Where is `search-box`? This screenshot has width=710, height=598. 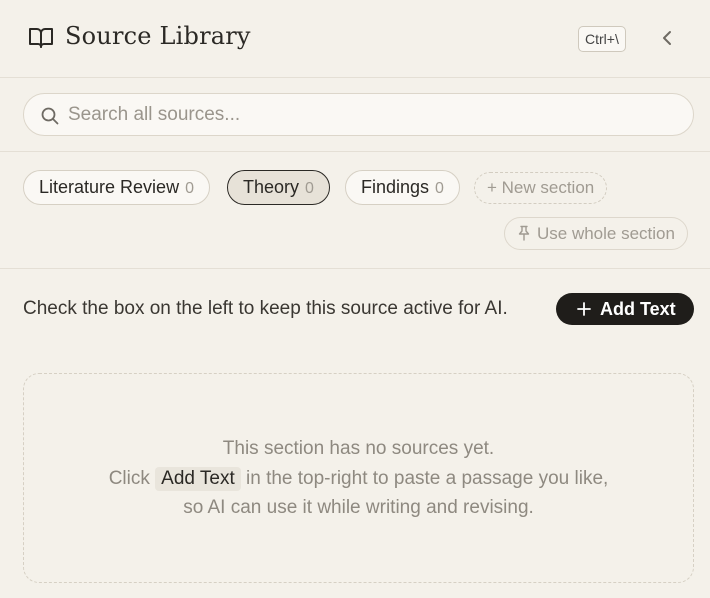 search-box is located at coordinates (358, 114).